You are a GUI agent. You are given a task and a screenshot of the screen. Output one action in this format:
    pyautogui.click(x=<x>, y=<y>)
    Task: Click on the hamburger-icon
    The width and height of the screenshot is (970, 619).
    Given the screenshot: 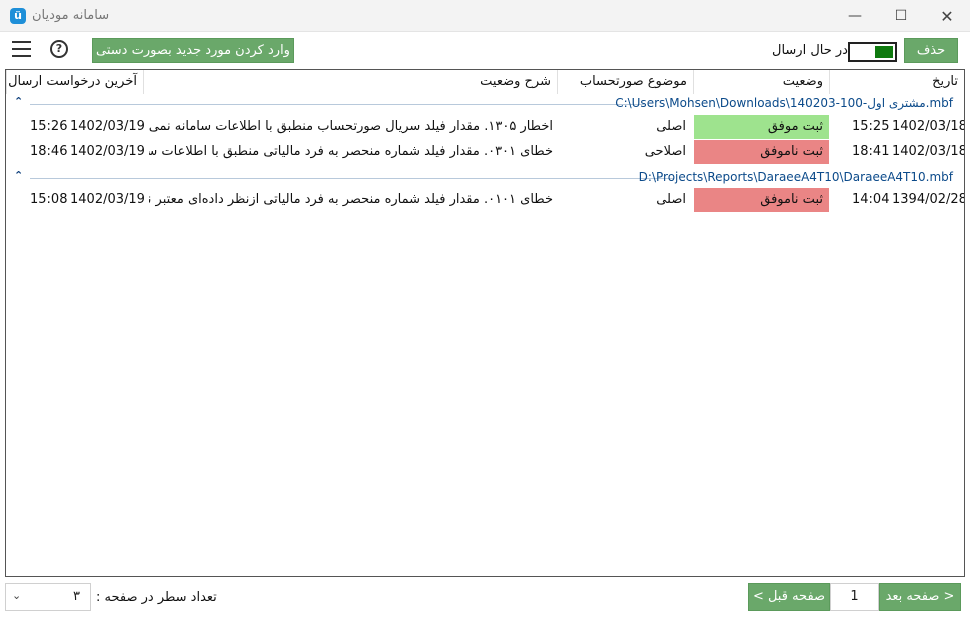 What is the action you would take?
    pyautogui.click(x=21, y=49)
    